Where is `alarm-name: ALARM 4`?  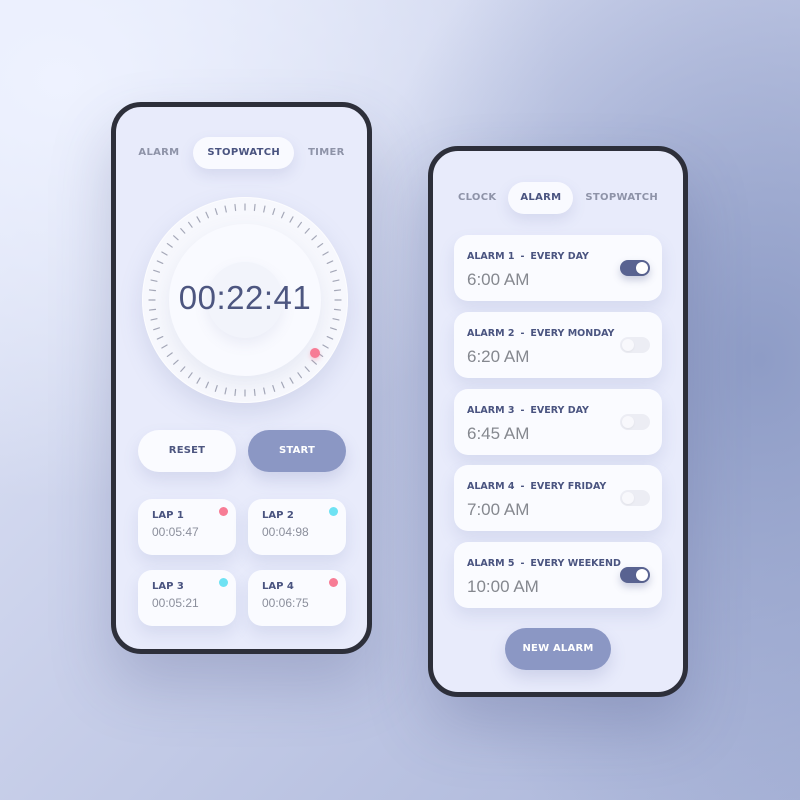 alarm-name: ALARM 4 is located at coordinates (491, 486).